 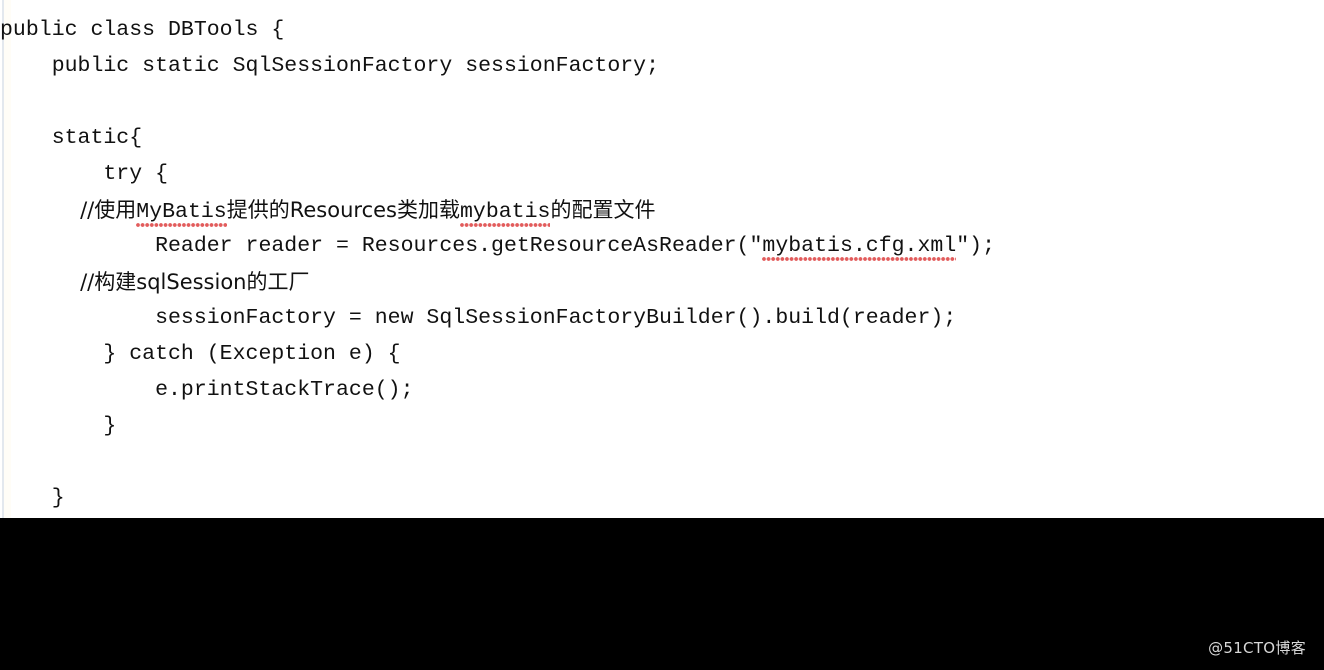 What do you see at coordinates (662, 390) in the screenshot?
I see `code-line-11: e.printStackTrace();` at bounding box center [662, 390].